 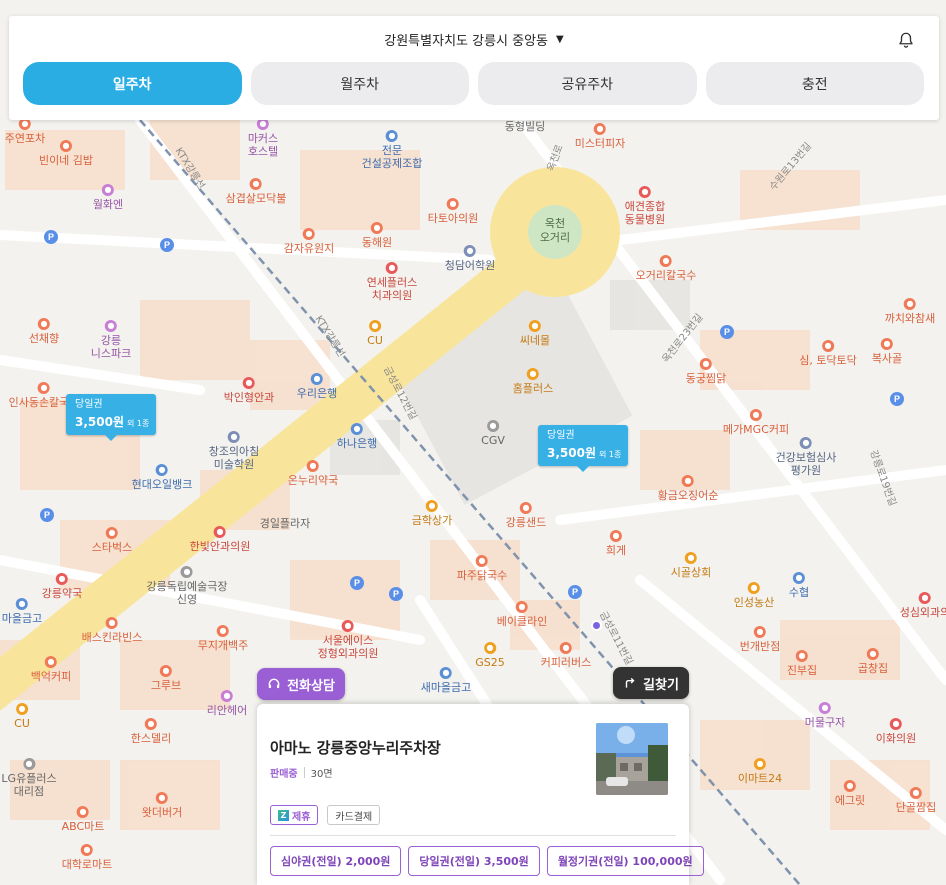 What do you see at coordinates (348, 640) in the screenshot?
I see `poi: ● 서울에이스 정형외과의원` at bounding box center [348, 640].